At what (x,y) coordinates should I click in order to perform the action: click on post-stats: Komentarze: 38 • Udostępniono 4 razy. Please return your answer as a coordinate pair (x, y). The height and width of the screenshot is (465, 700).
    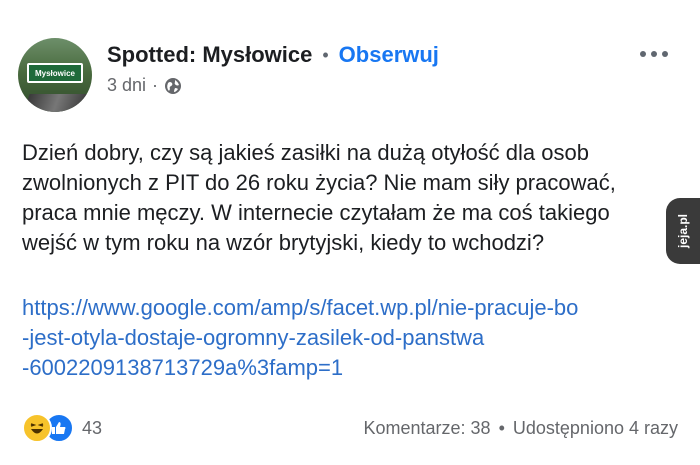
    Looking at the image, I should click on (521, 428).